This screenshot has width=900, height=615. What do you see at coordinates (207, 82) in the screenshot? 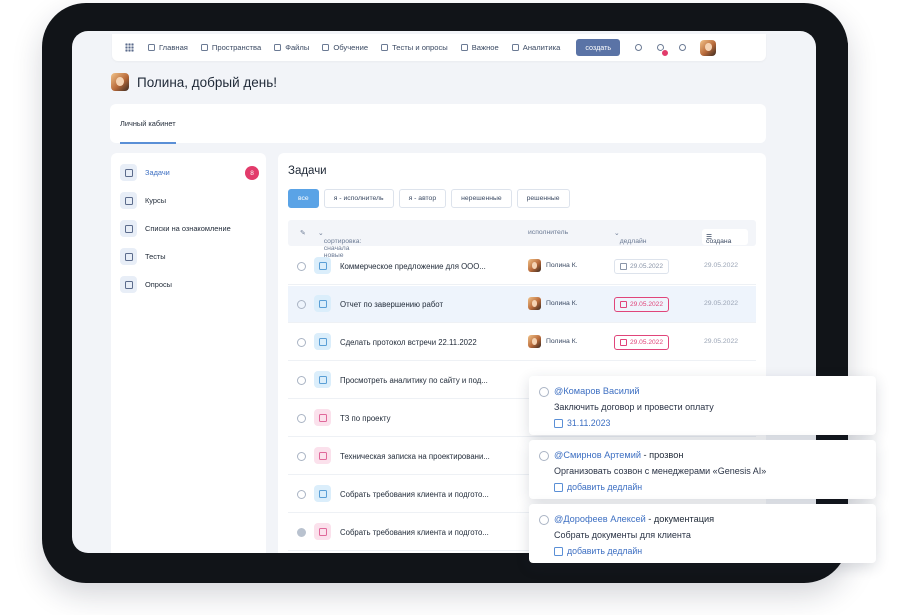
I see `page-title: Полина, добрый день!` at bounding box center [207, 82].